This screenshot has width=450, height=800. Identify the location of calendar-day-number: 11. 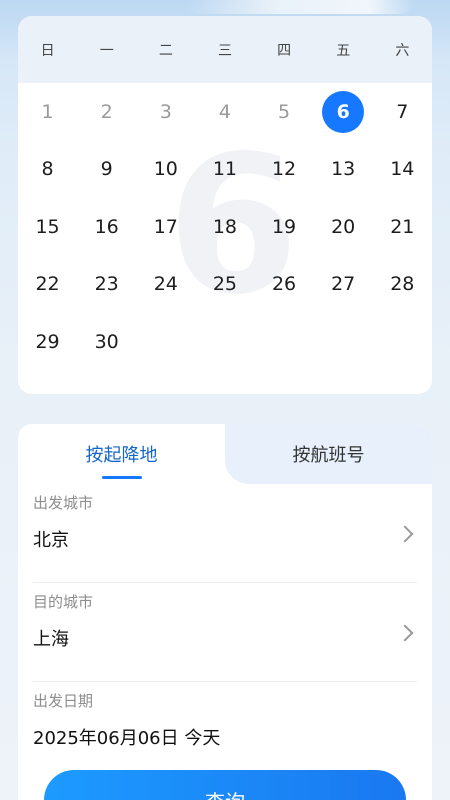
(225, 169).